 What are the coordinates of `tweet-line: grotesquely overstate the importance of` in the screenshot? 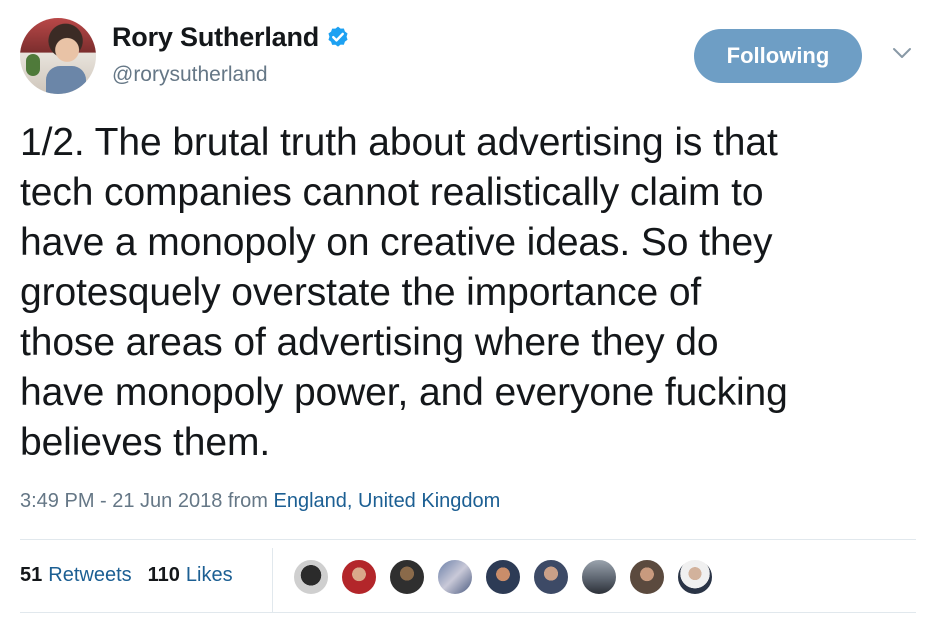 It's located at (361, 292).